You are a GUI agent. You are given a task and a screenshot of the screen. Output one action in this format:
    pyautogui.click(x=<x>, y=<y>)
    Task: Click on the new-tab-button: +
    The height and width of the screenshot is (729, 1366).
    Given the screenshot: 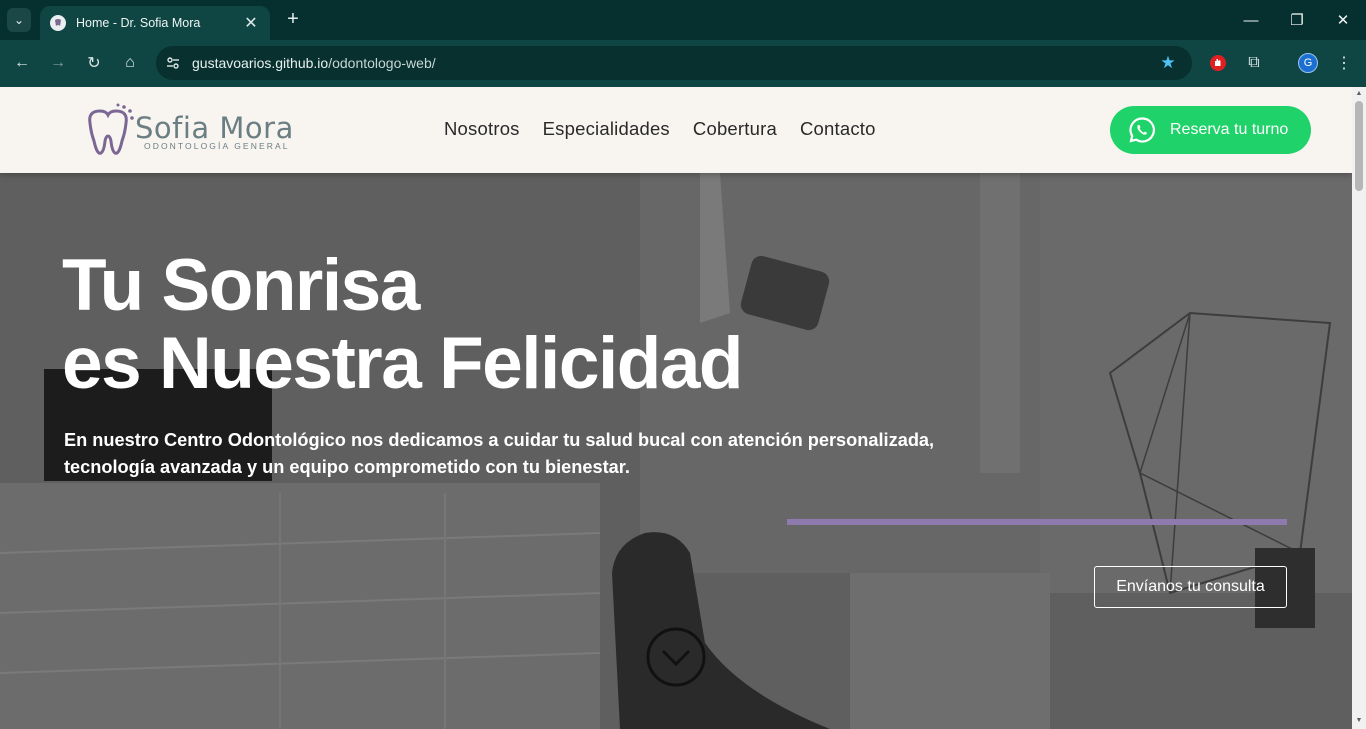 What is the action you would take?
    pyautogui.click(x=293, y=19)
    